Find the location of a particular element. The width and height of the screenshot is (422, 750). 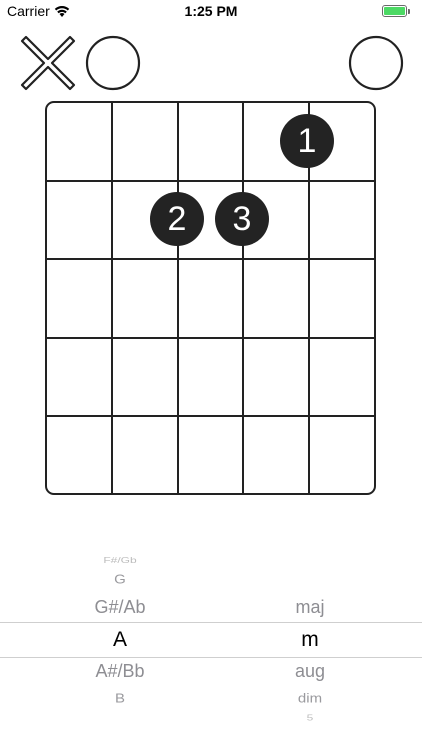

quality-option: maj is located at coordinates (310, 607).